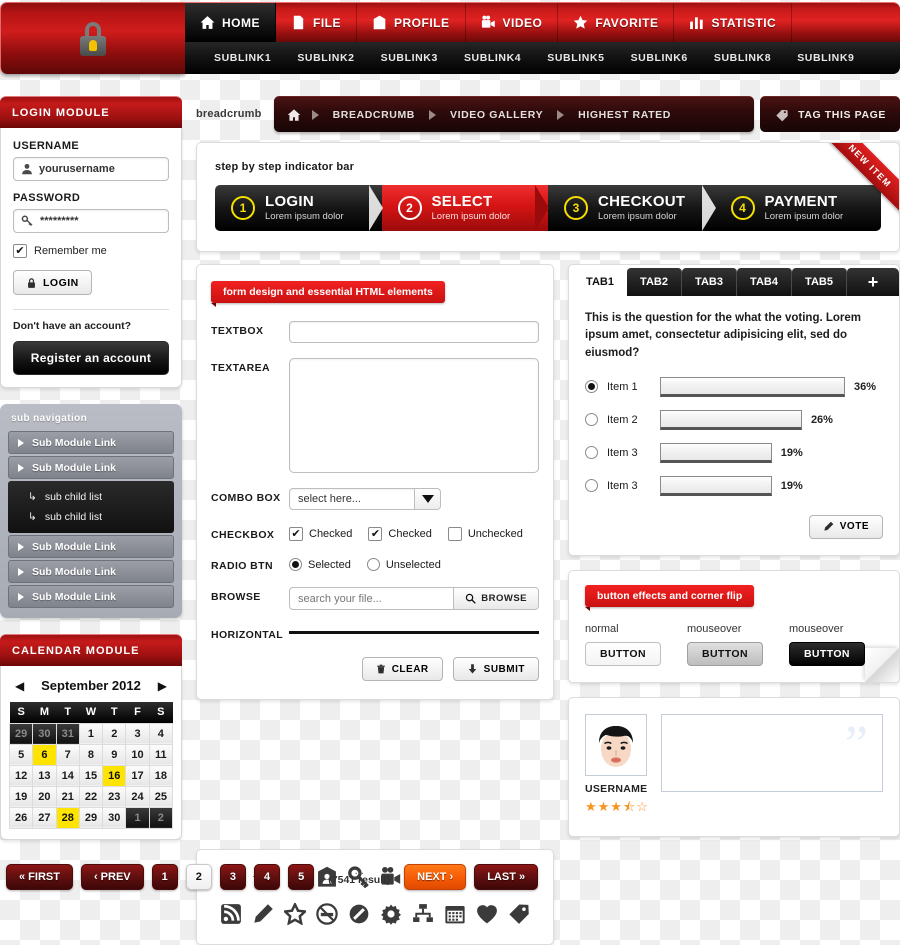  Describe the element at coordinates (91, 221) in the screenshot. I see `password-input: *********` at that location.